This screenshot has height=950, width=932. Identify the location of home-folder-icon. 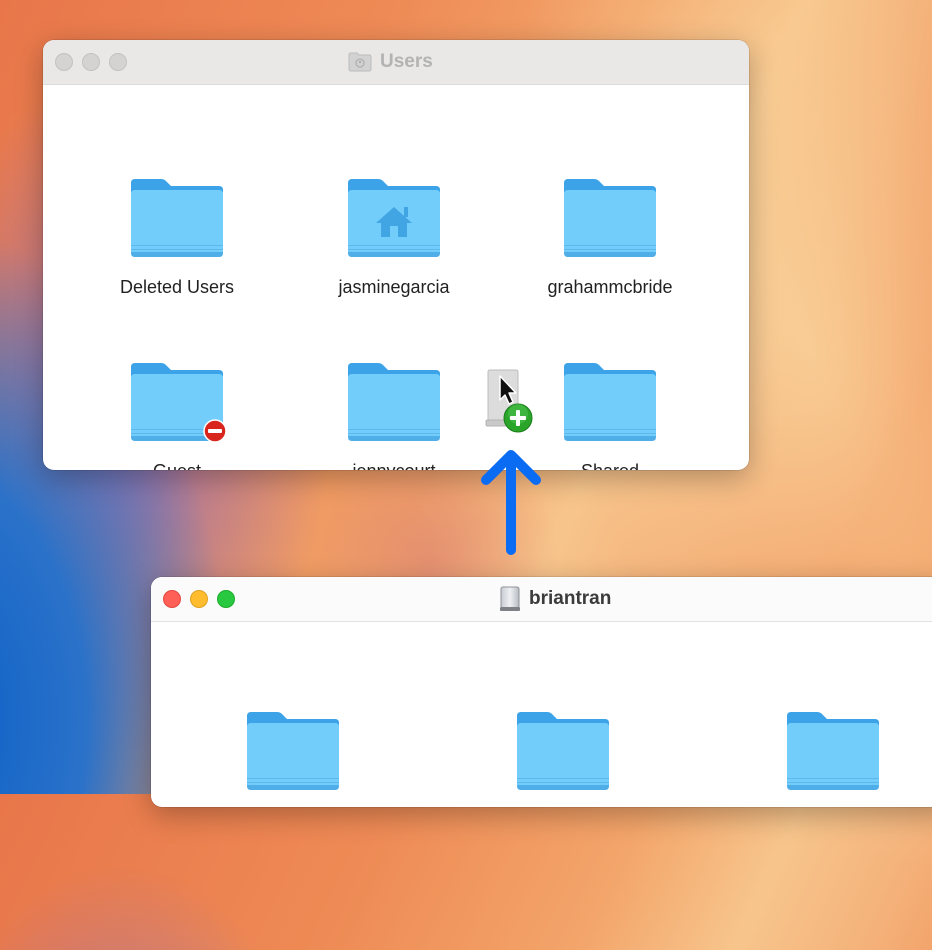
(394, 218).